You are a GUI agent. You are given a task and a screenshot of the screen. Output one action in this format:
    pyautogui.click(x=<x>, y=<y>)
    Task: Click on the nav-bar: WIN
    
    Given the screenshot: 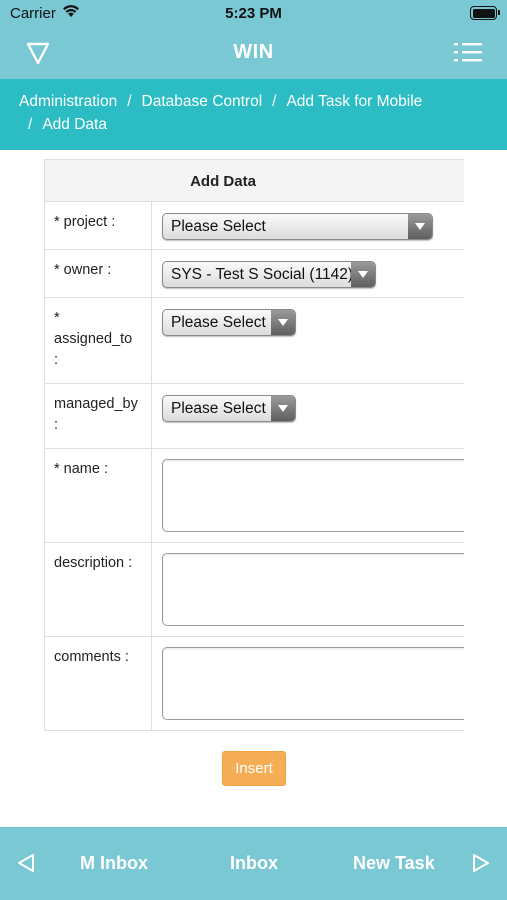 What is the action you would take?
    pyautogui.click(x=253, y=53)
    